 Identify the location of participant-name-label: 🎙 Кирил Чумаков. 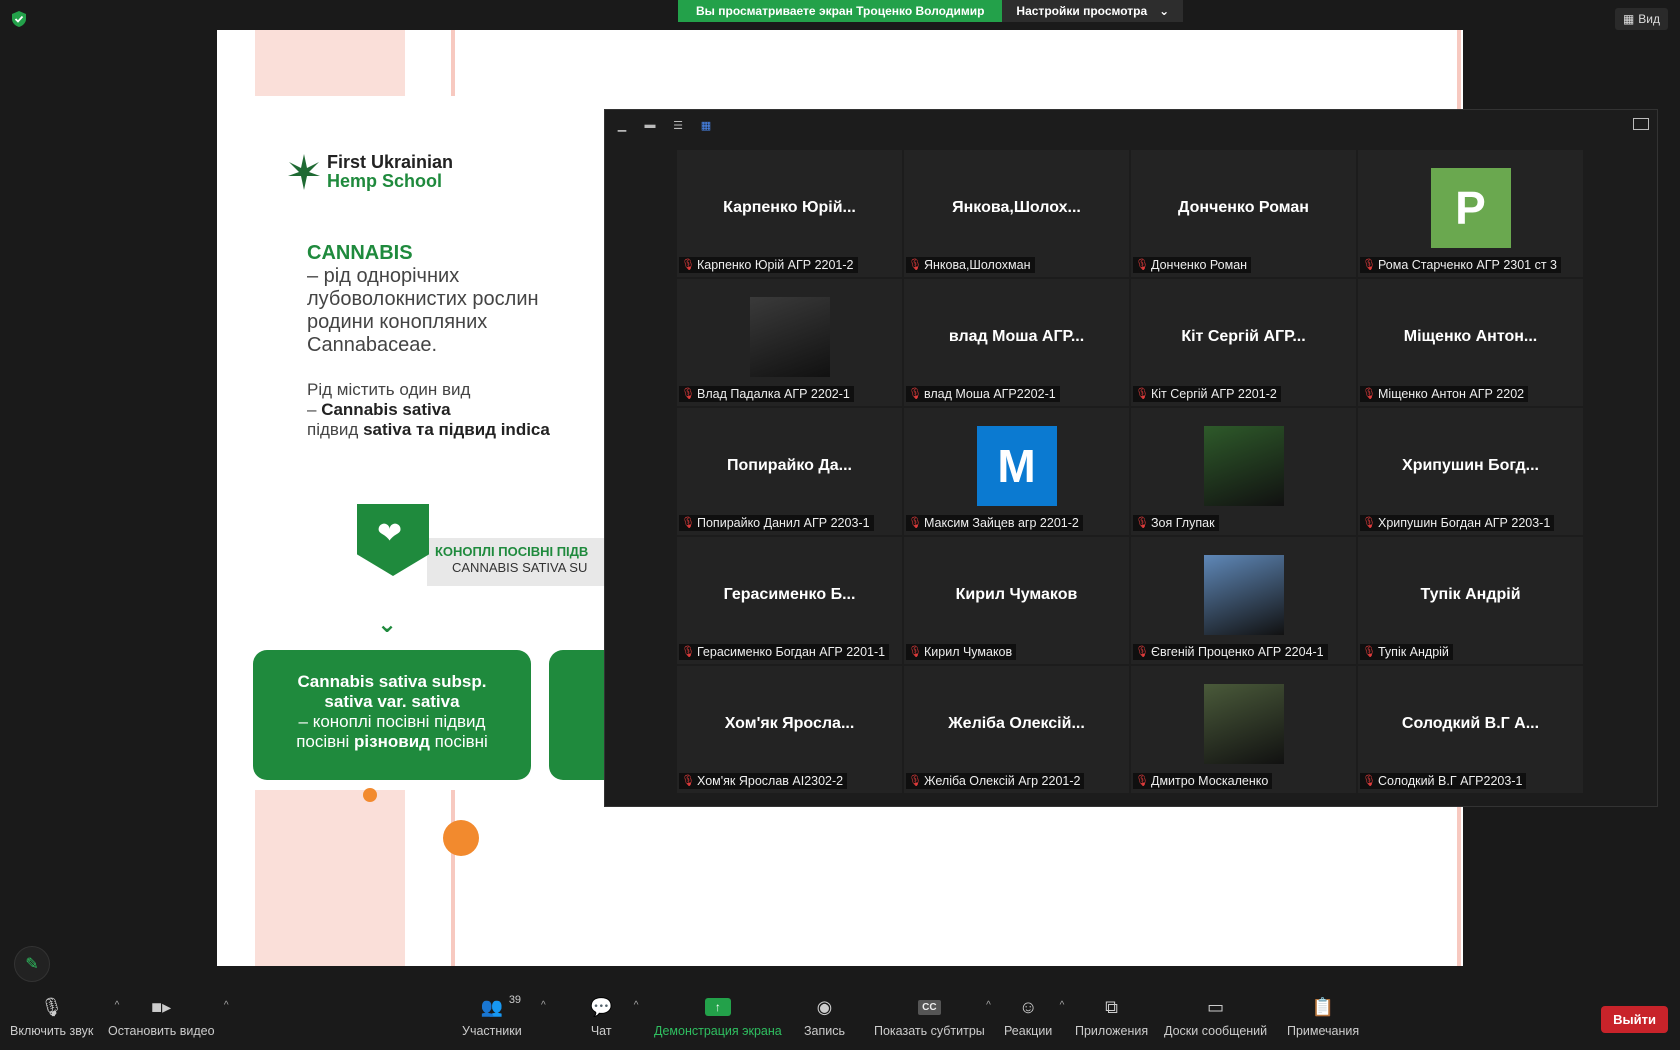
(961, 652).